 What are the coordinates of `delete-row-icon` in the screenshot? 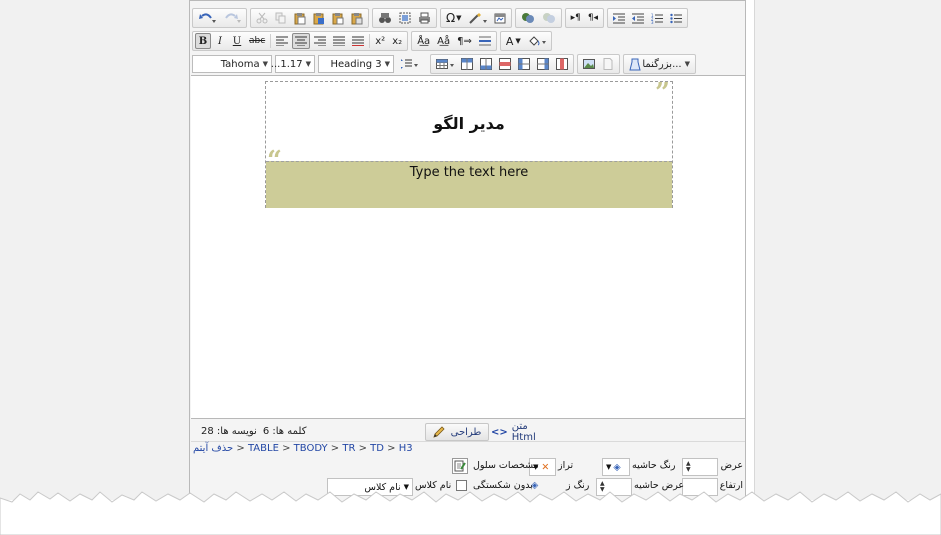 It's located at (505, 64).